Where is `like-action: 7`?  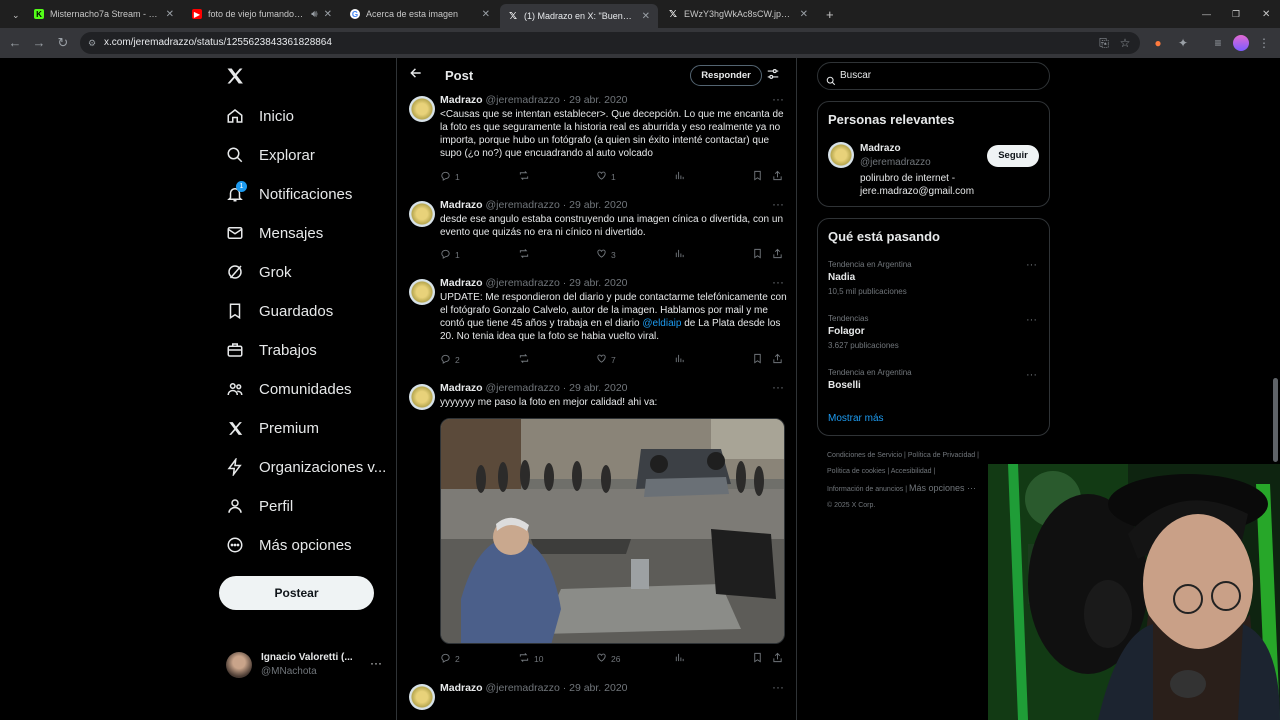
like-action: 7 is located at coordinates (606, 359).